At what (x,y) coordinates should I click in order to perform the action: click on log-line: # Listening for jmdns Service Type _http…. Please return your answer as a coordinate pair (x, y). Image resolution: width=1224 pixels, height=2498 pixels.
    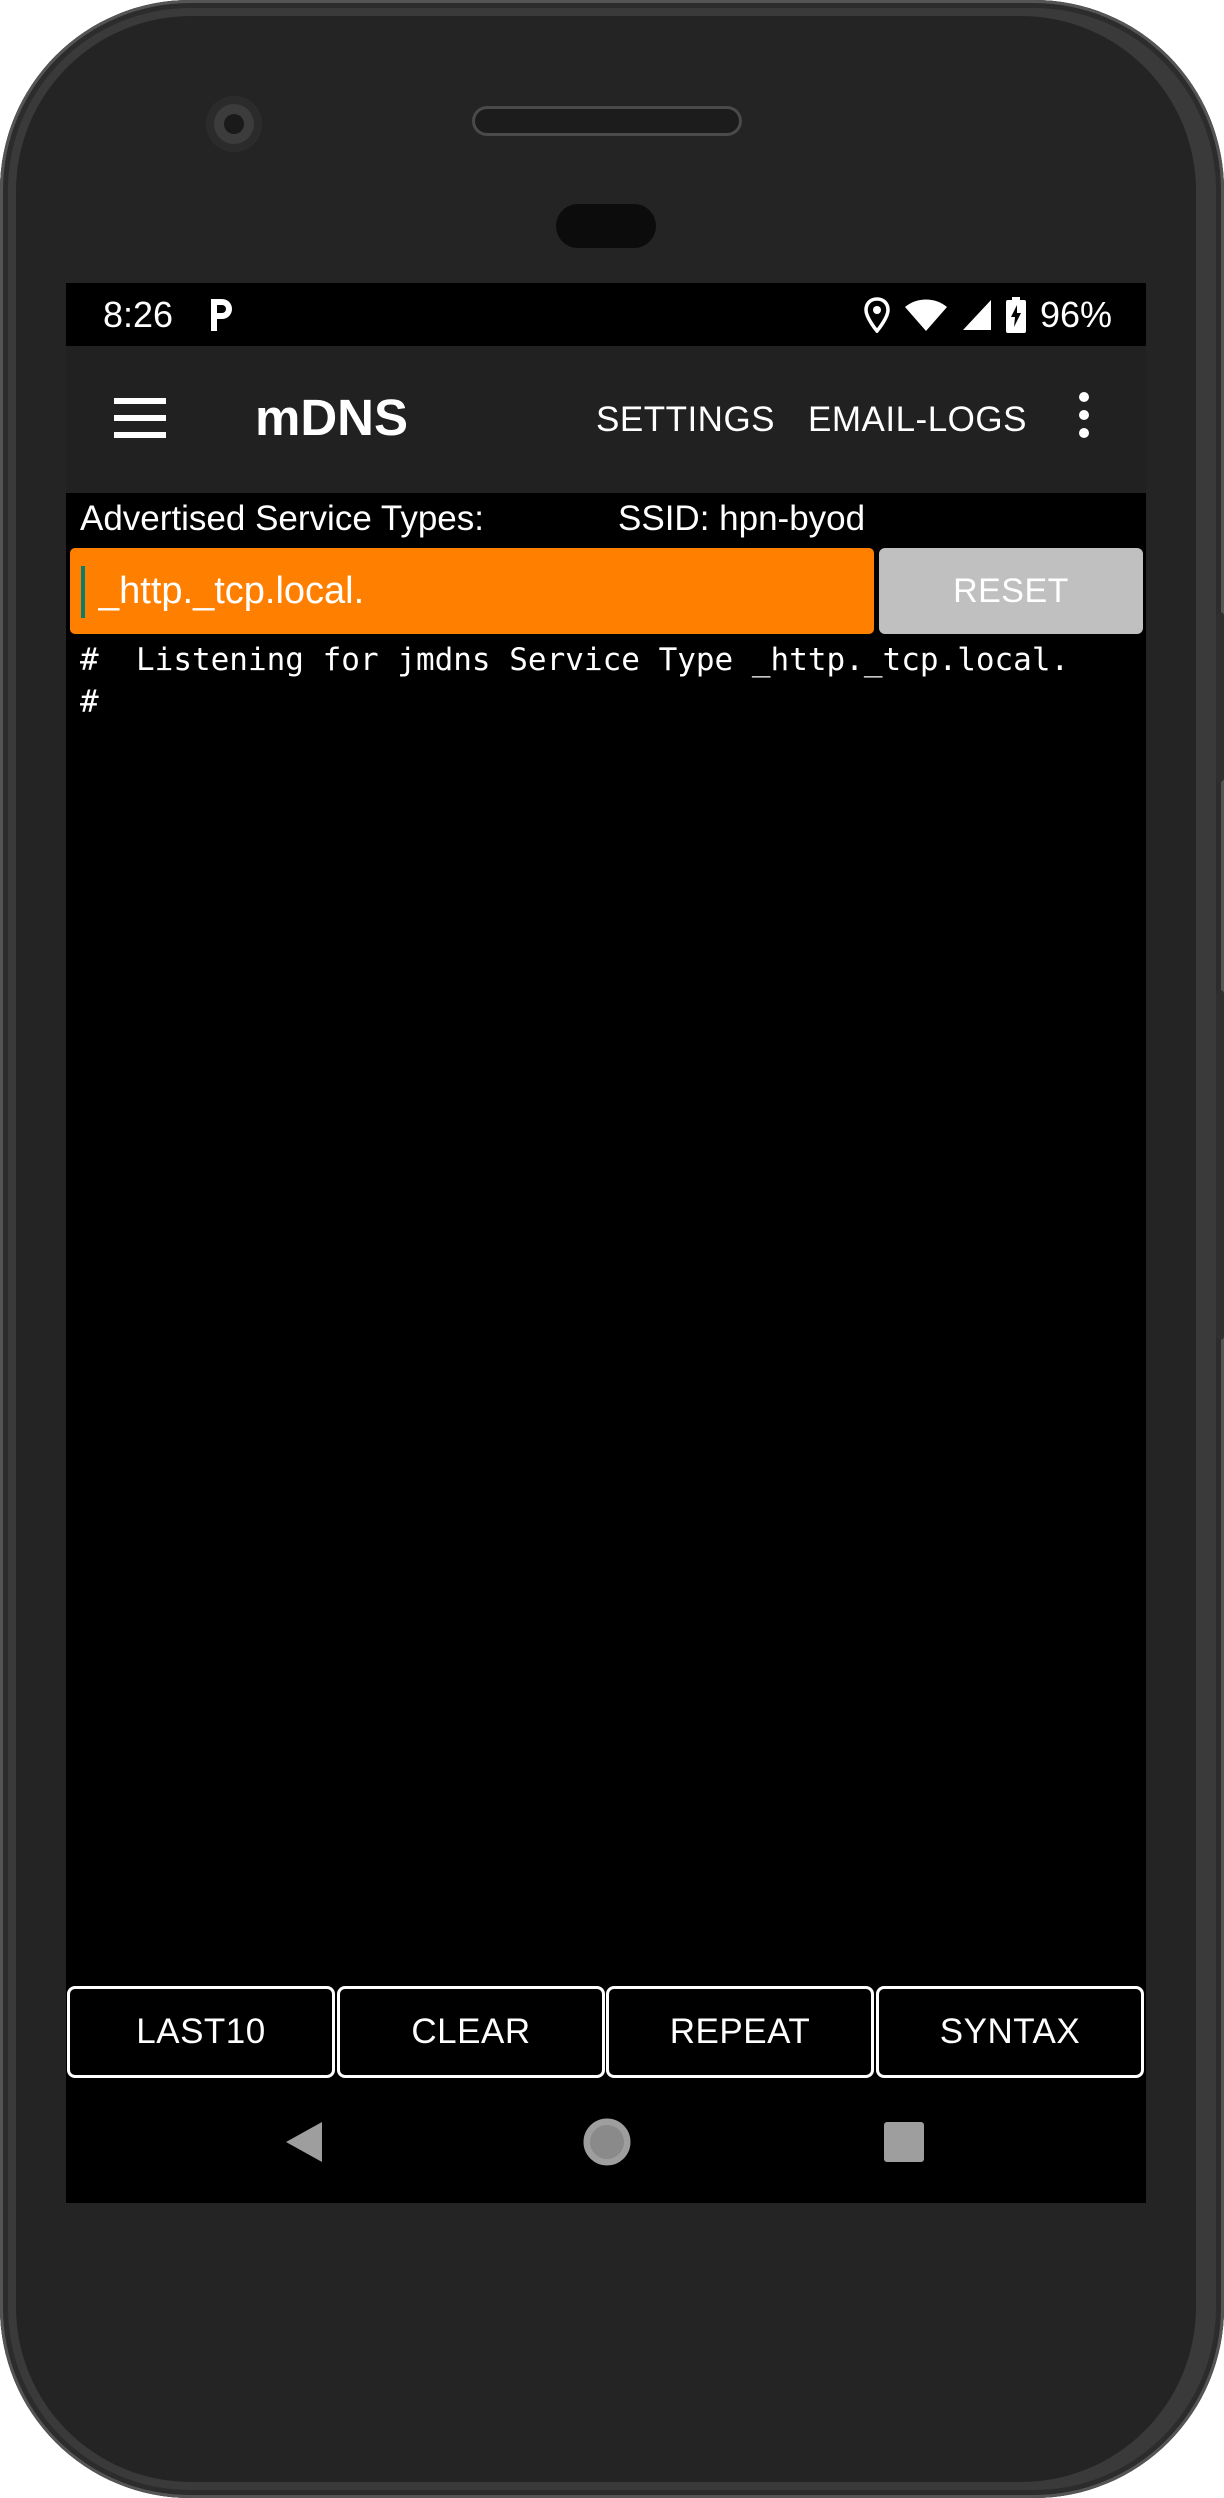
    Looking at the image, I should click on (575, 660).